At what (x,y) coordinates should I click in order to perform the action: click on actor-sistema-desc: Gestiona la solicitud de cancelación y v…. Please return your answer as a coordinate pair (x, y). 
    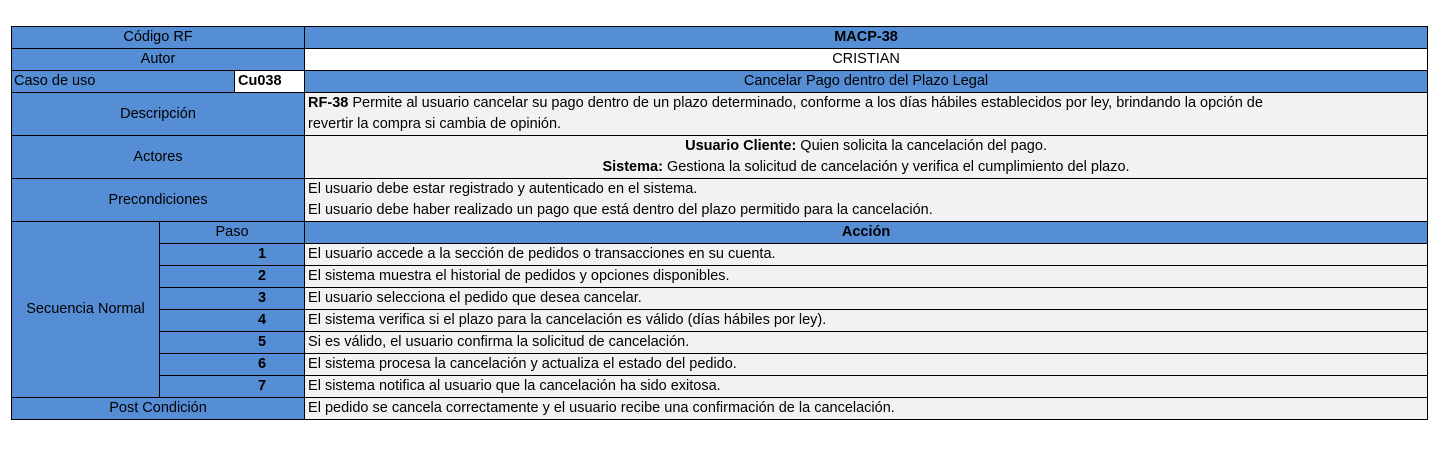
    Looking at the image, I should click on (896, 167).